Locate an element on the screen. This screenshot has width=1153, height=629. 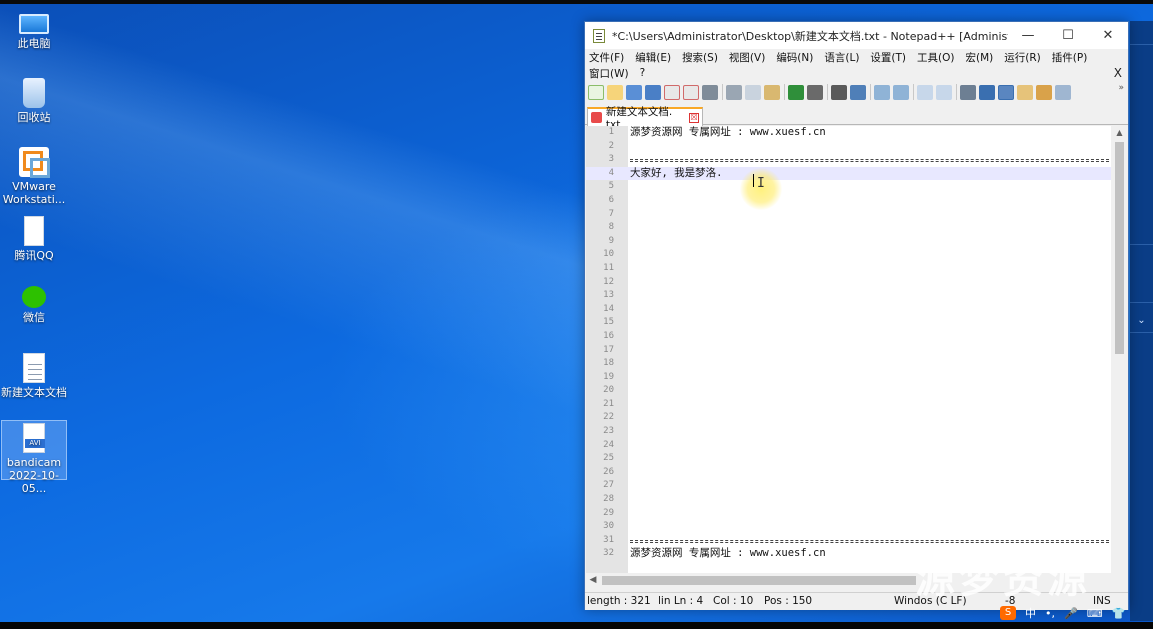
menu-plugins: 插件(P) is located at coordinates (1070, 57).